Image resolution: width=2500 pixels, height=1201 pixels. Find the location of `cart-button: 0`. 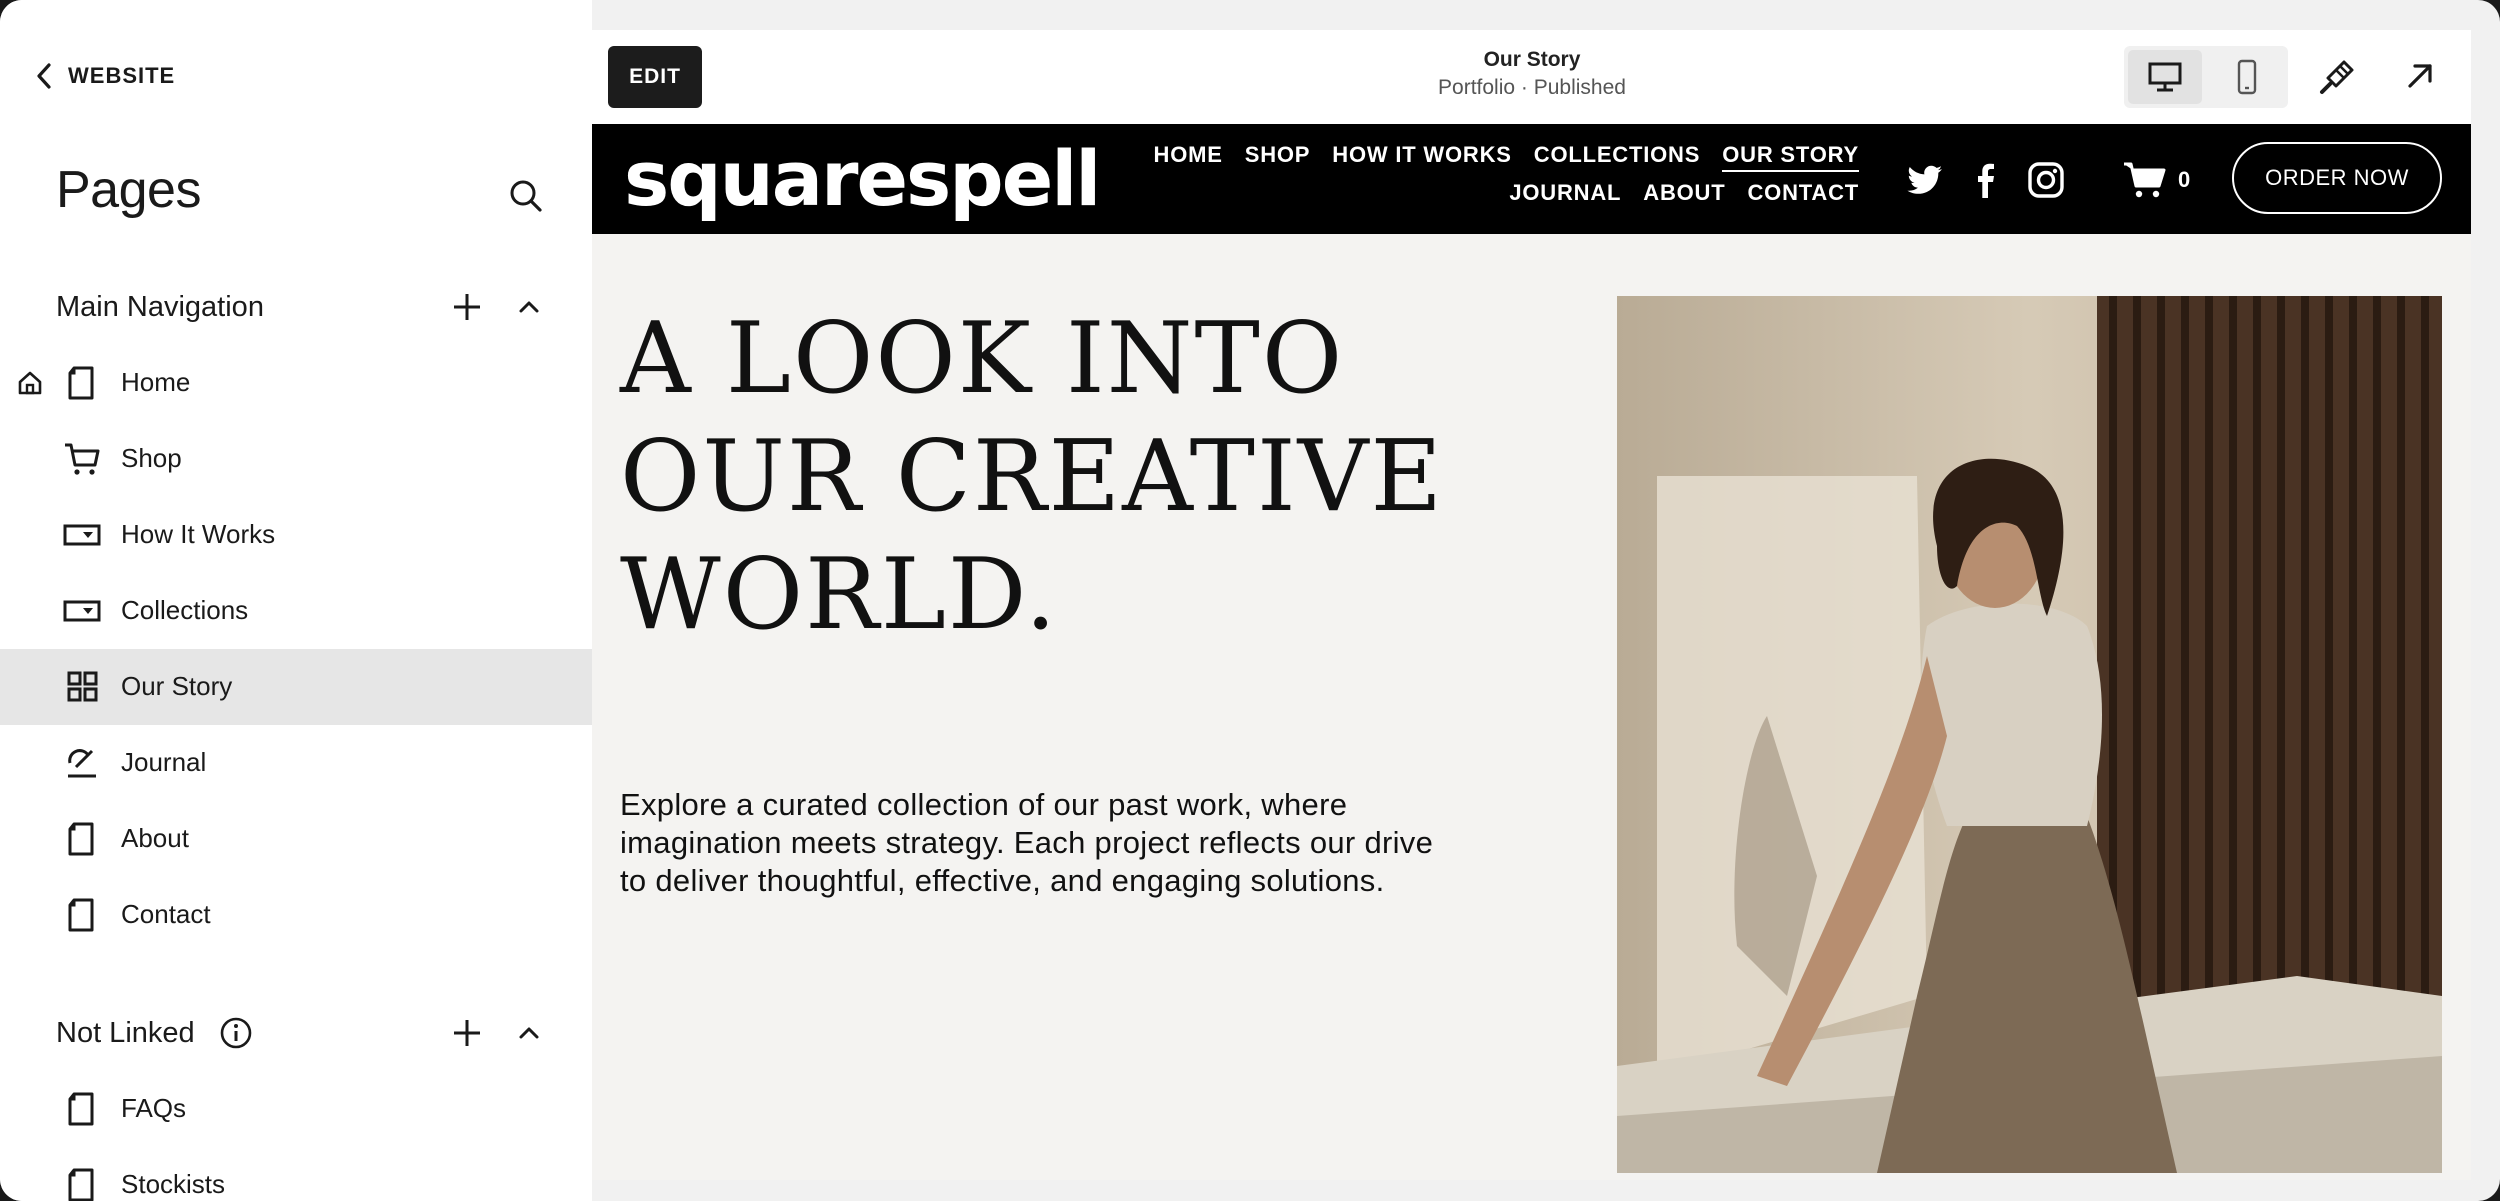

cart-button: 0 is located at coordinates (2156, 180).